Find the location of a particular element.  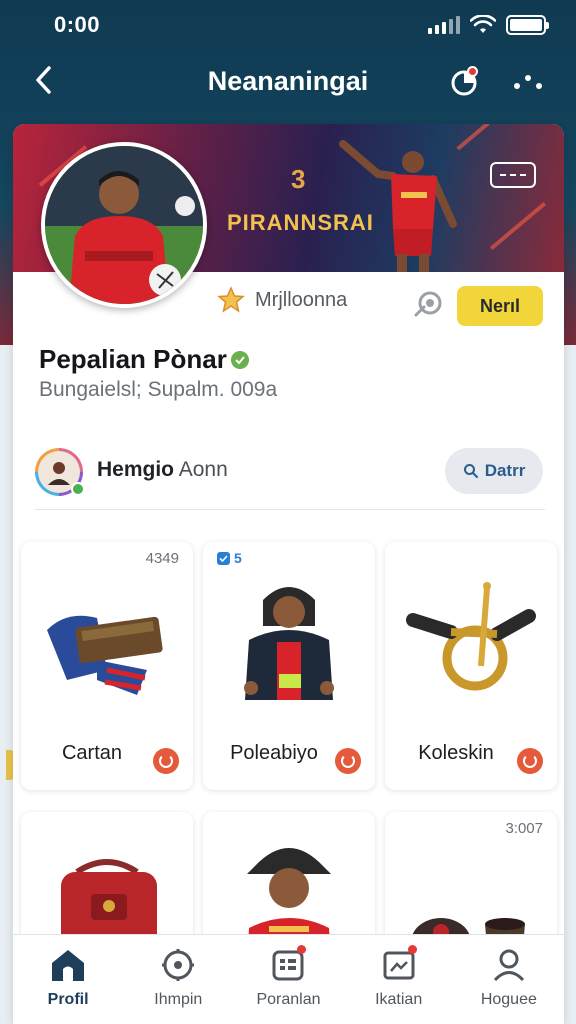

tab-profil: Profil is located at coordinates (68, 977).